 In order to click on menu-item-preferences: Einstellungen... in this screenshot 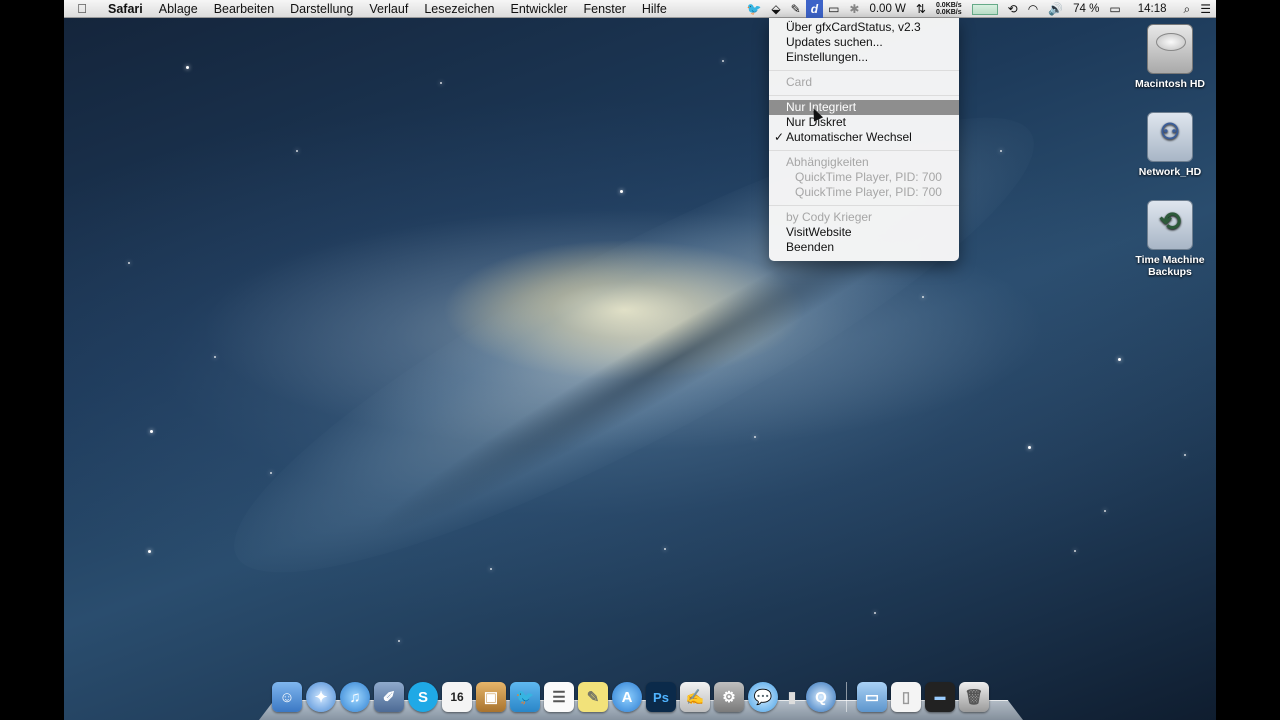, I will do `click(864, 57)`.